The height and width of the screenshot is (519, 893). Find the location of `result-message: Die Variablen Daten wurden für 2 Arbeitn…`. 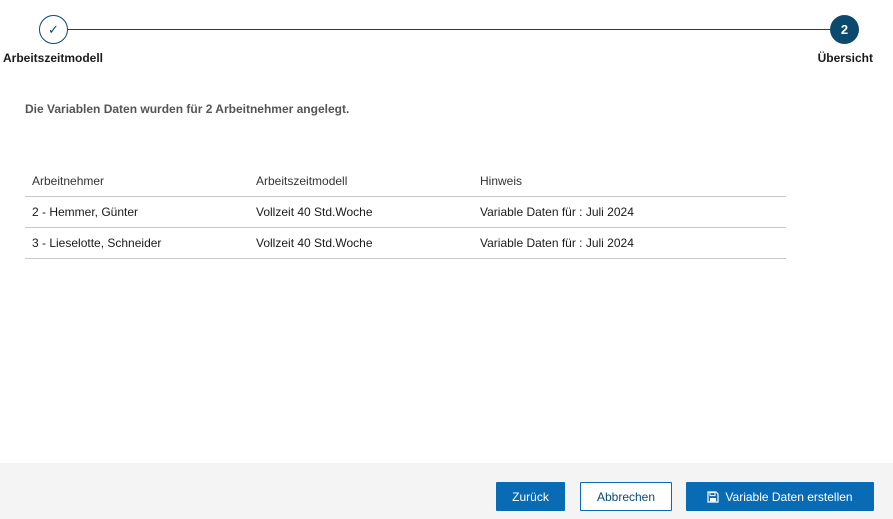

result-message: Die Variablen Daten wurden für 2 Arbeitn… is located at coordinates (187, 109).